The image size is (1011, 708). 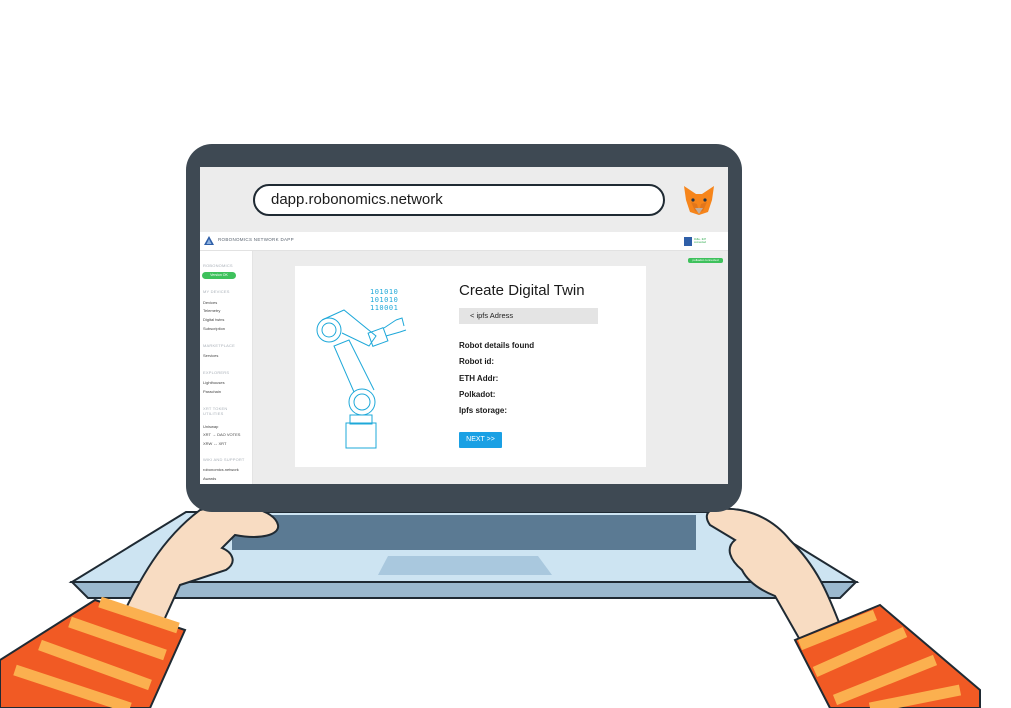 I want to click on sidebar-item: Awards, so click(x=209, y=478).